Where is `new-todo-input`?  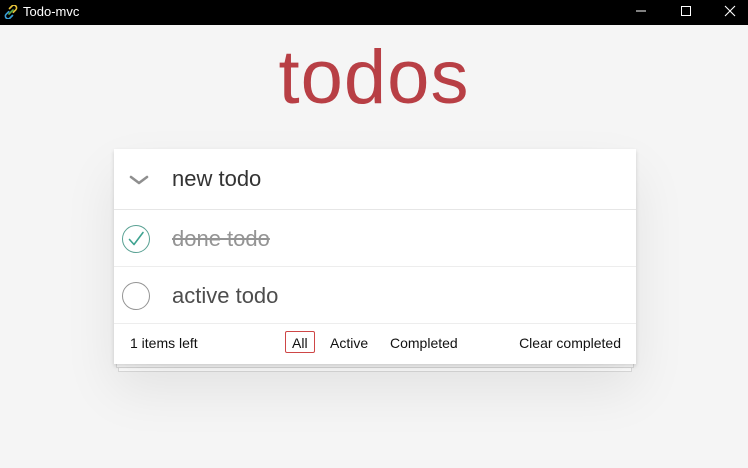
new-todo-input is located at coordinates (392, 179).